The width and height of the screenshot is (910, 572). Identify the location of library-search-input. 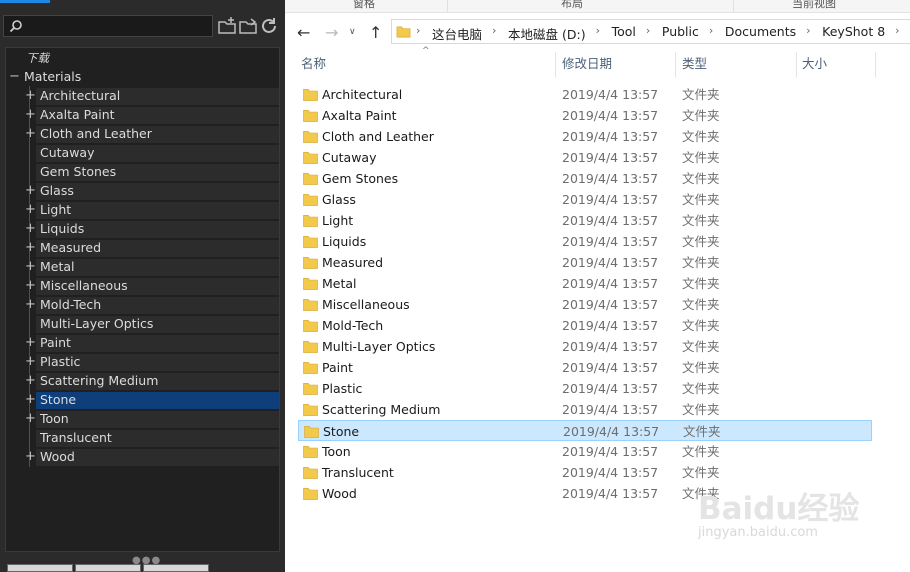
(108, 26).